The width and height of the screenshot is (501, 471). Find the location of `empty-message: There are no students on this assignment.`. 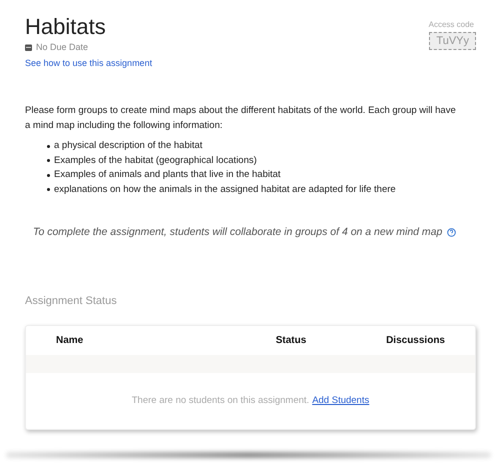

empty-message: There are no students on this assignment. is located at coordinates (221, 401).